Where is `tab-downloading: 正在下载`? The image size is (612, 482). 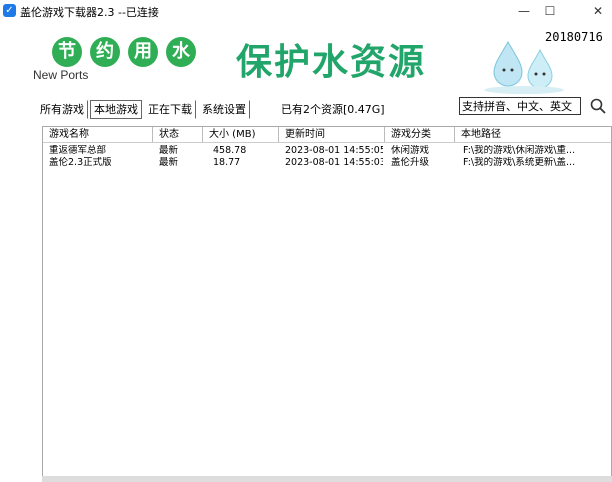 tab-downloading: 正在下载 is located at coordinates (170, 109).